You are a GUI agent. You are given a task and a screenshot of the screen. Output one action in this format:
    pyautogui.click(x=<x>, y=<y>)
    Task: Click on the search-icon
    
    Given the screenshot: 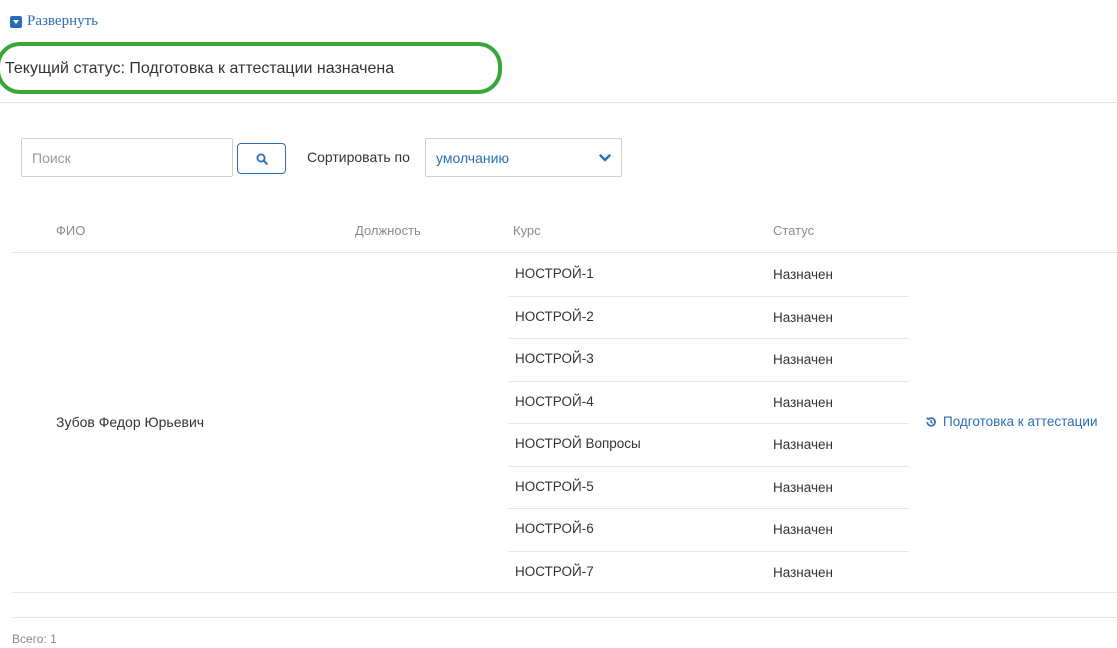 What is the action you would take?
    pyautogui.click(x=262, y=159)
    